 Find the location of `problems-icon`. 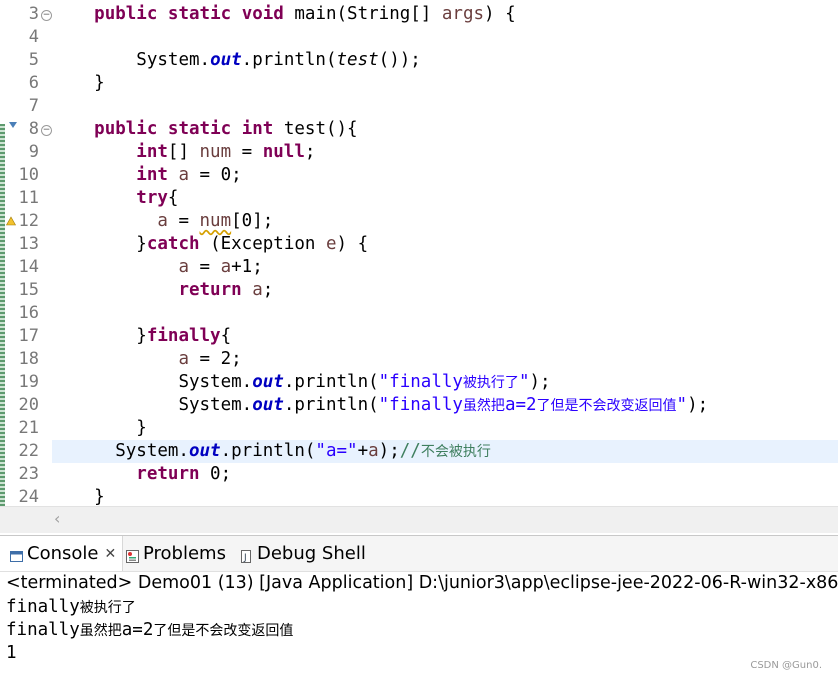

problems-icon is located at coordinates (132, 555).